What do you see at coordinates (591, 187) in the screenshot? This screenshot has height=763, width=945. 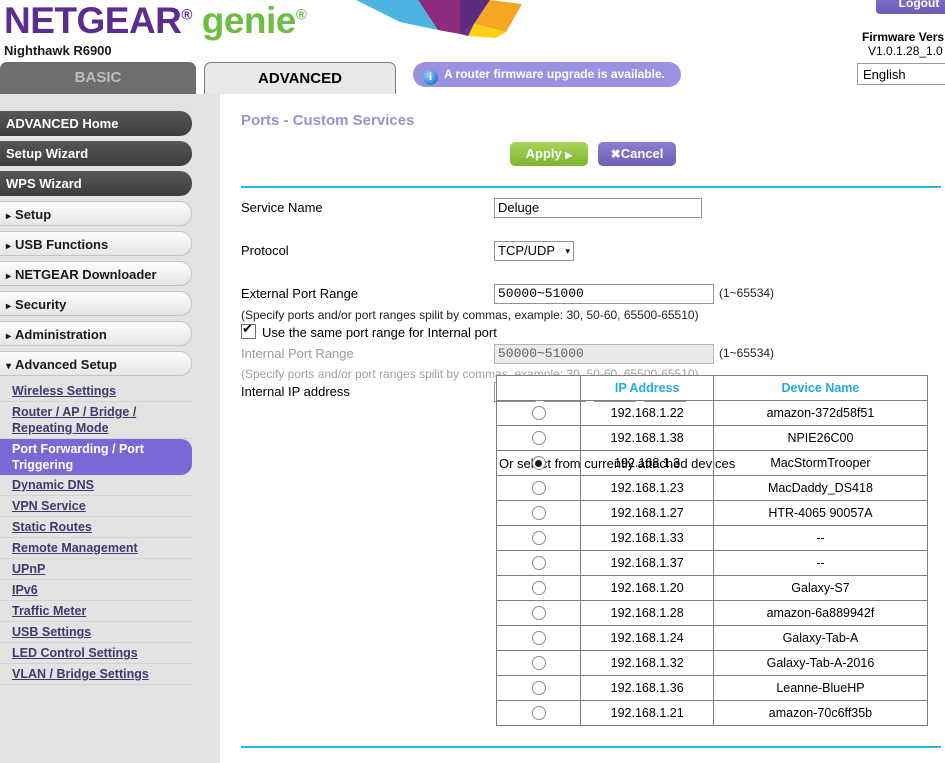 I see `divider-top` at bounding box center [591, 187].